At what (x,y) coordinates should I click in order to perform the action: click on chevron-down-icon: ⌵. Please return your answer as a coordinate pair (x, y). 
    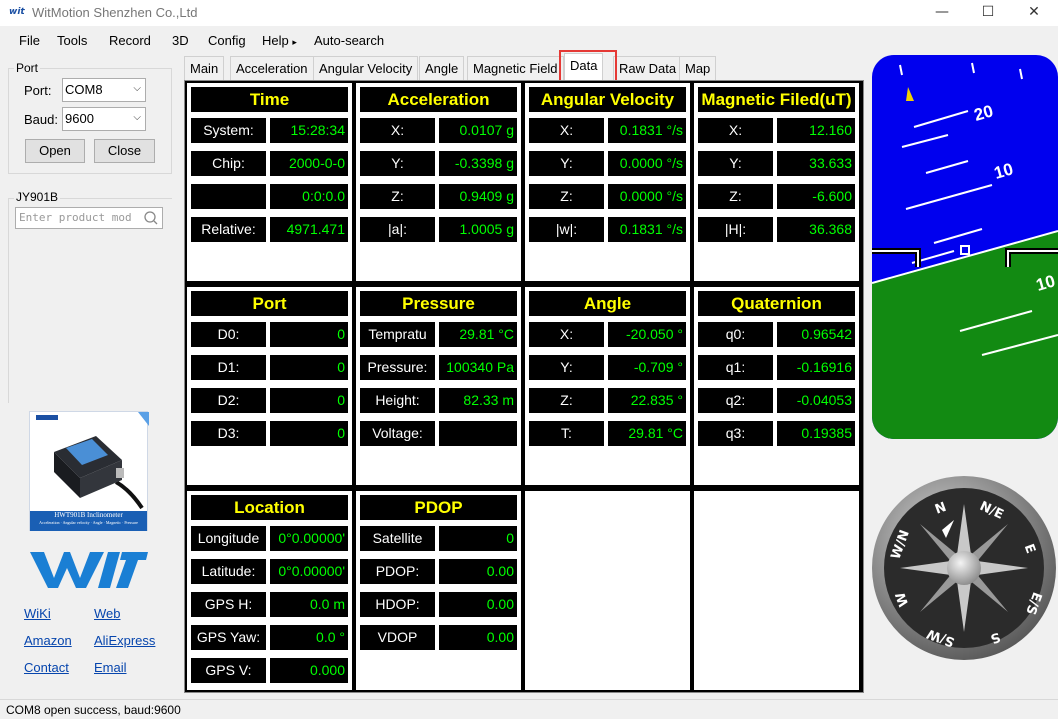
    Looking at the image, I should click on (137, 117).